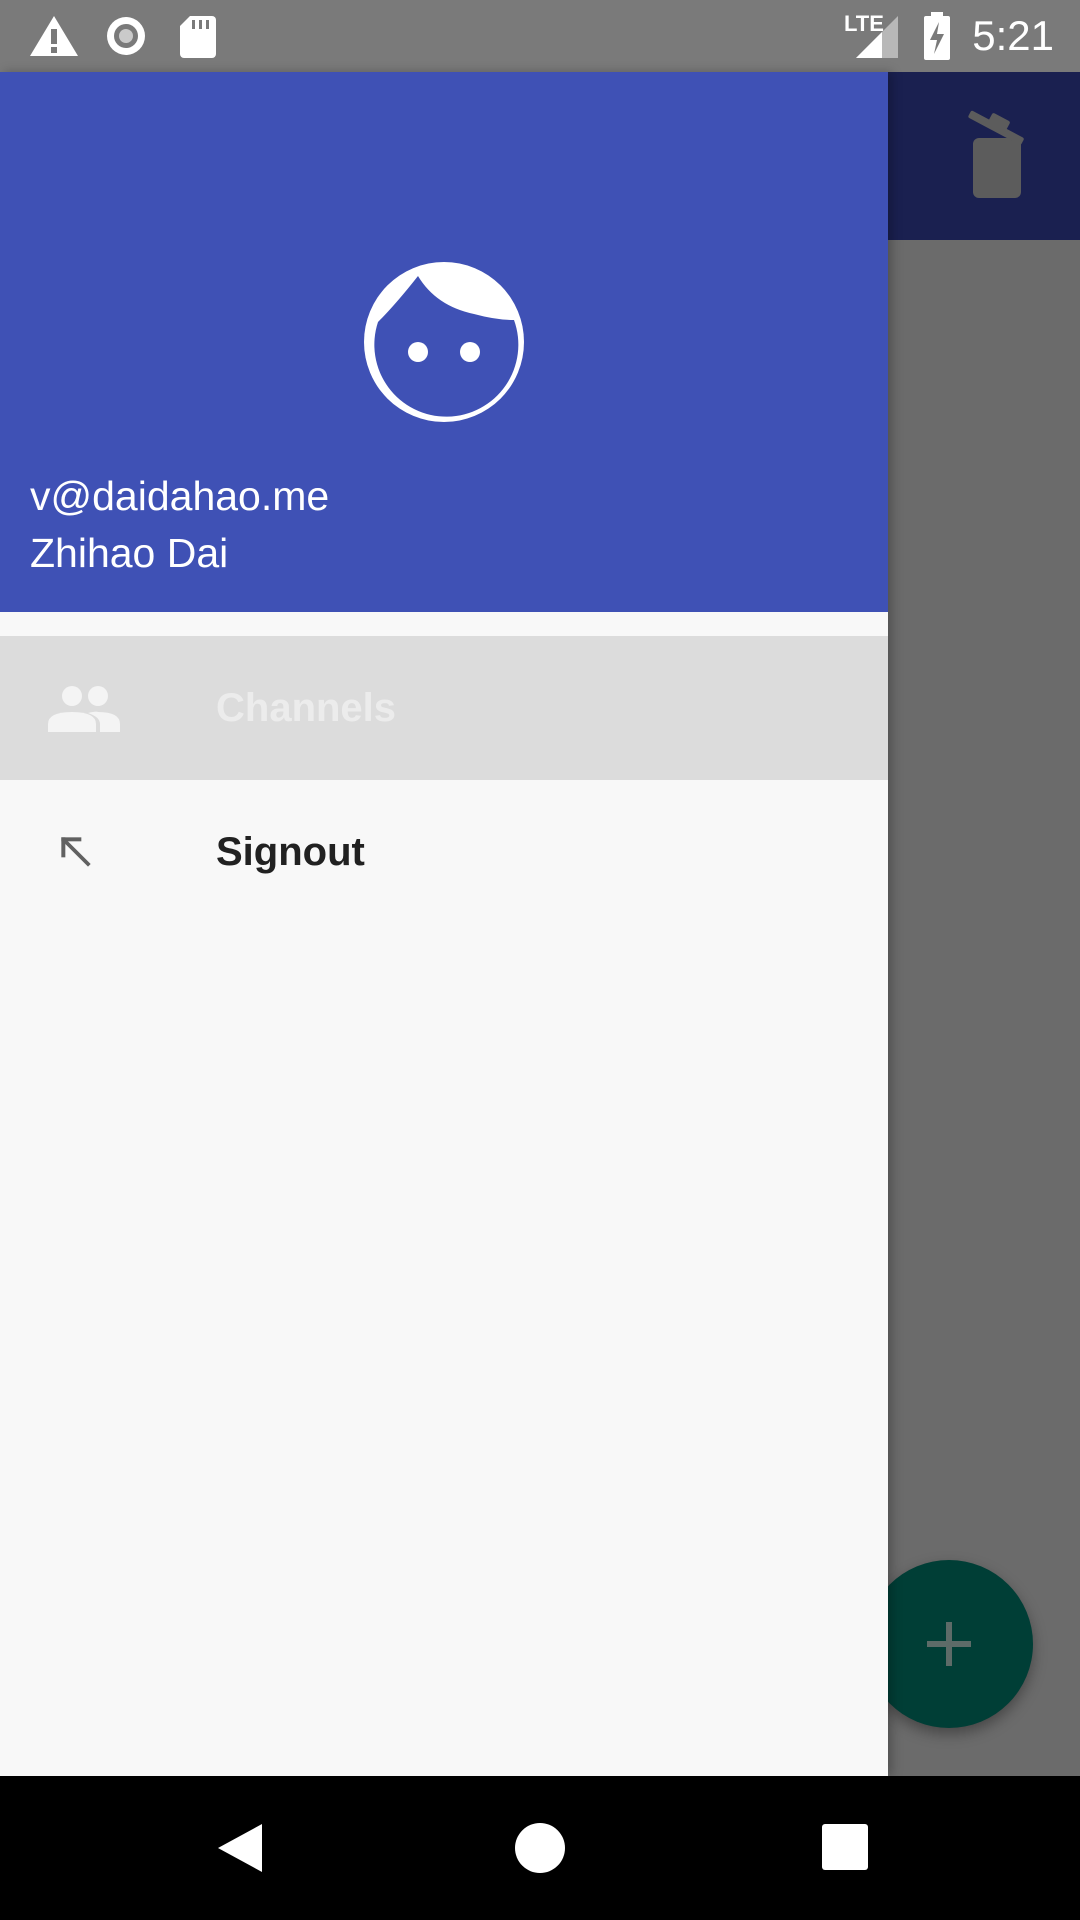 The width and height of the screenshot is (1080, 1920). Describe the element at coordinates (444, 852) in the screenshot. I see `drawer-item-signout: Signout` at that location.